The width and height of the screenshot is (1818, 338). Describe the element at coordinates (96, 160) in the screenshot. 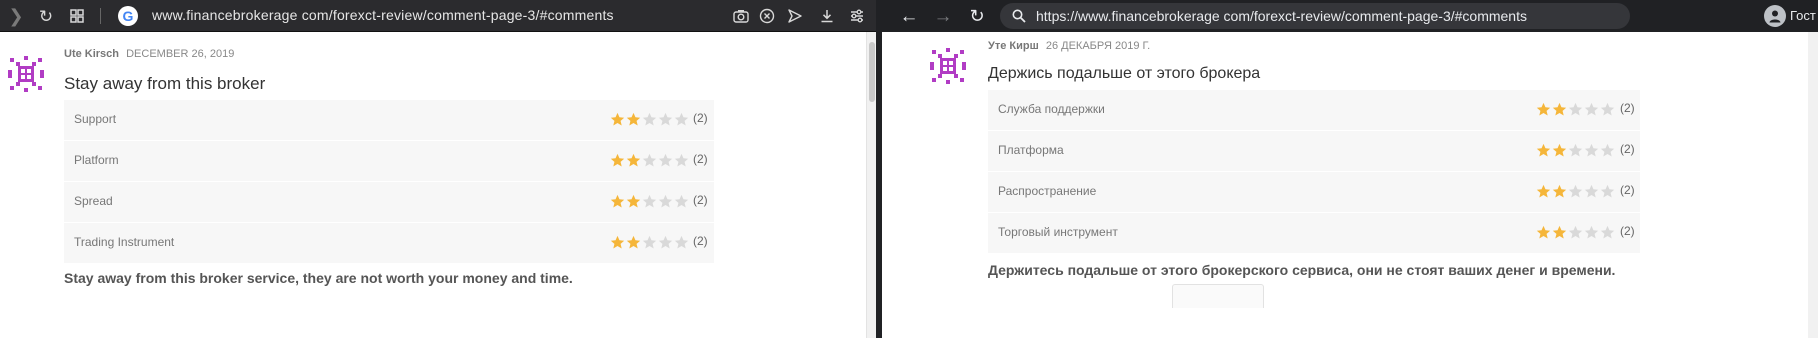

I see `rating-label: Platform` at that location.